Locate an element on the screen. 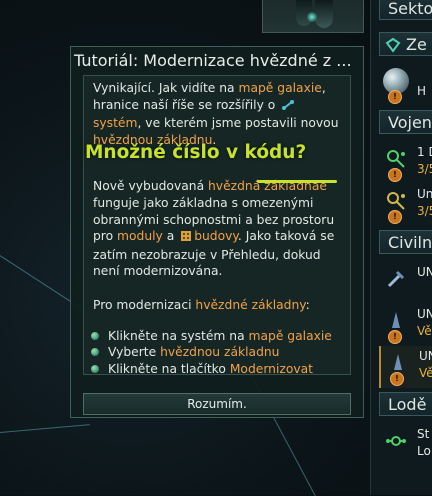 This screenshot has width=432, height=496. text: Klikněte na systém na is located at coordinates (178, 335).